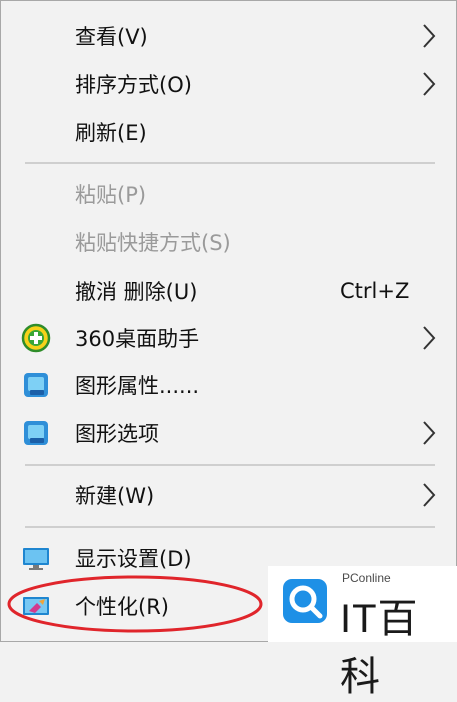 The width and height of the screenshot is (457, 702). Describe the element at coordinates (153, 243) in the screenshot. I see `menu-item-label: 粘贴快捷方式(S)` at that location.